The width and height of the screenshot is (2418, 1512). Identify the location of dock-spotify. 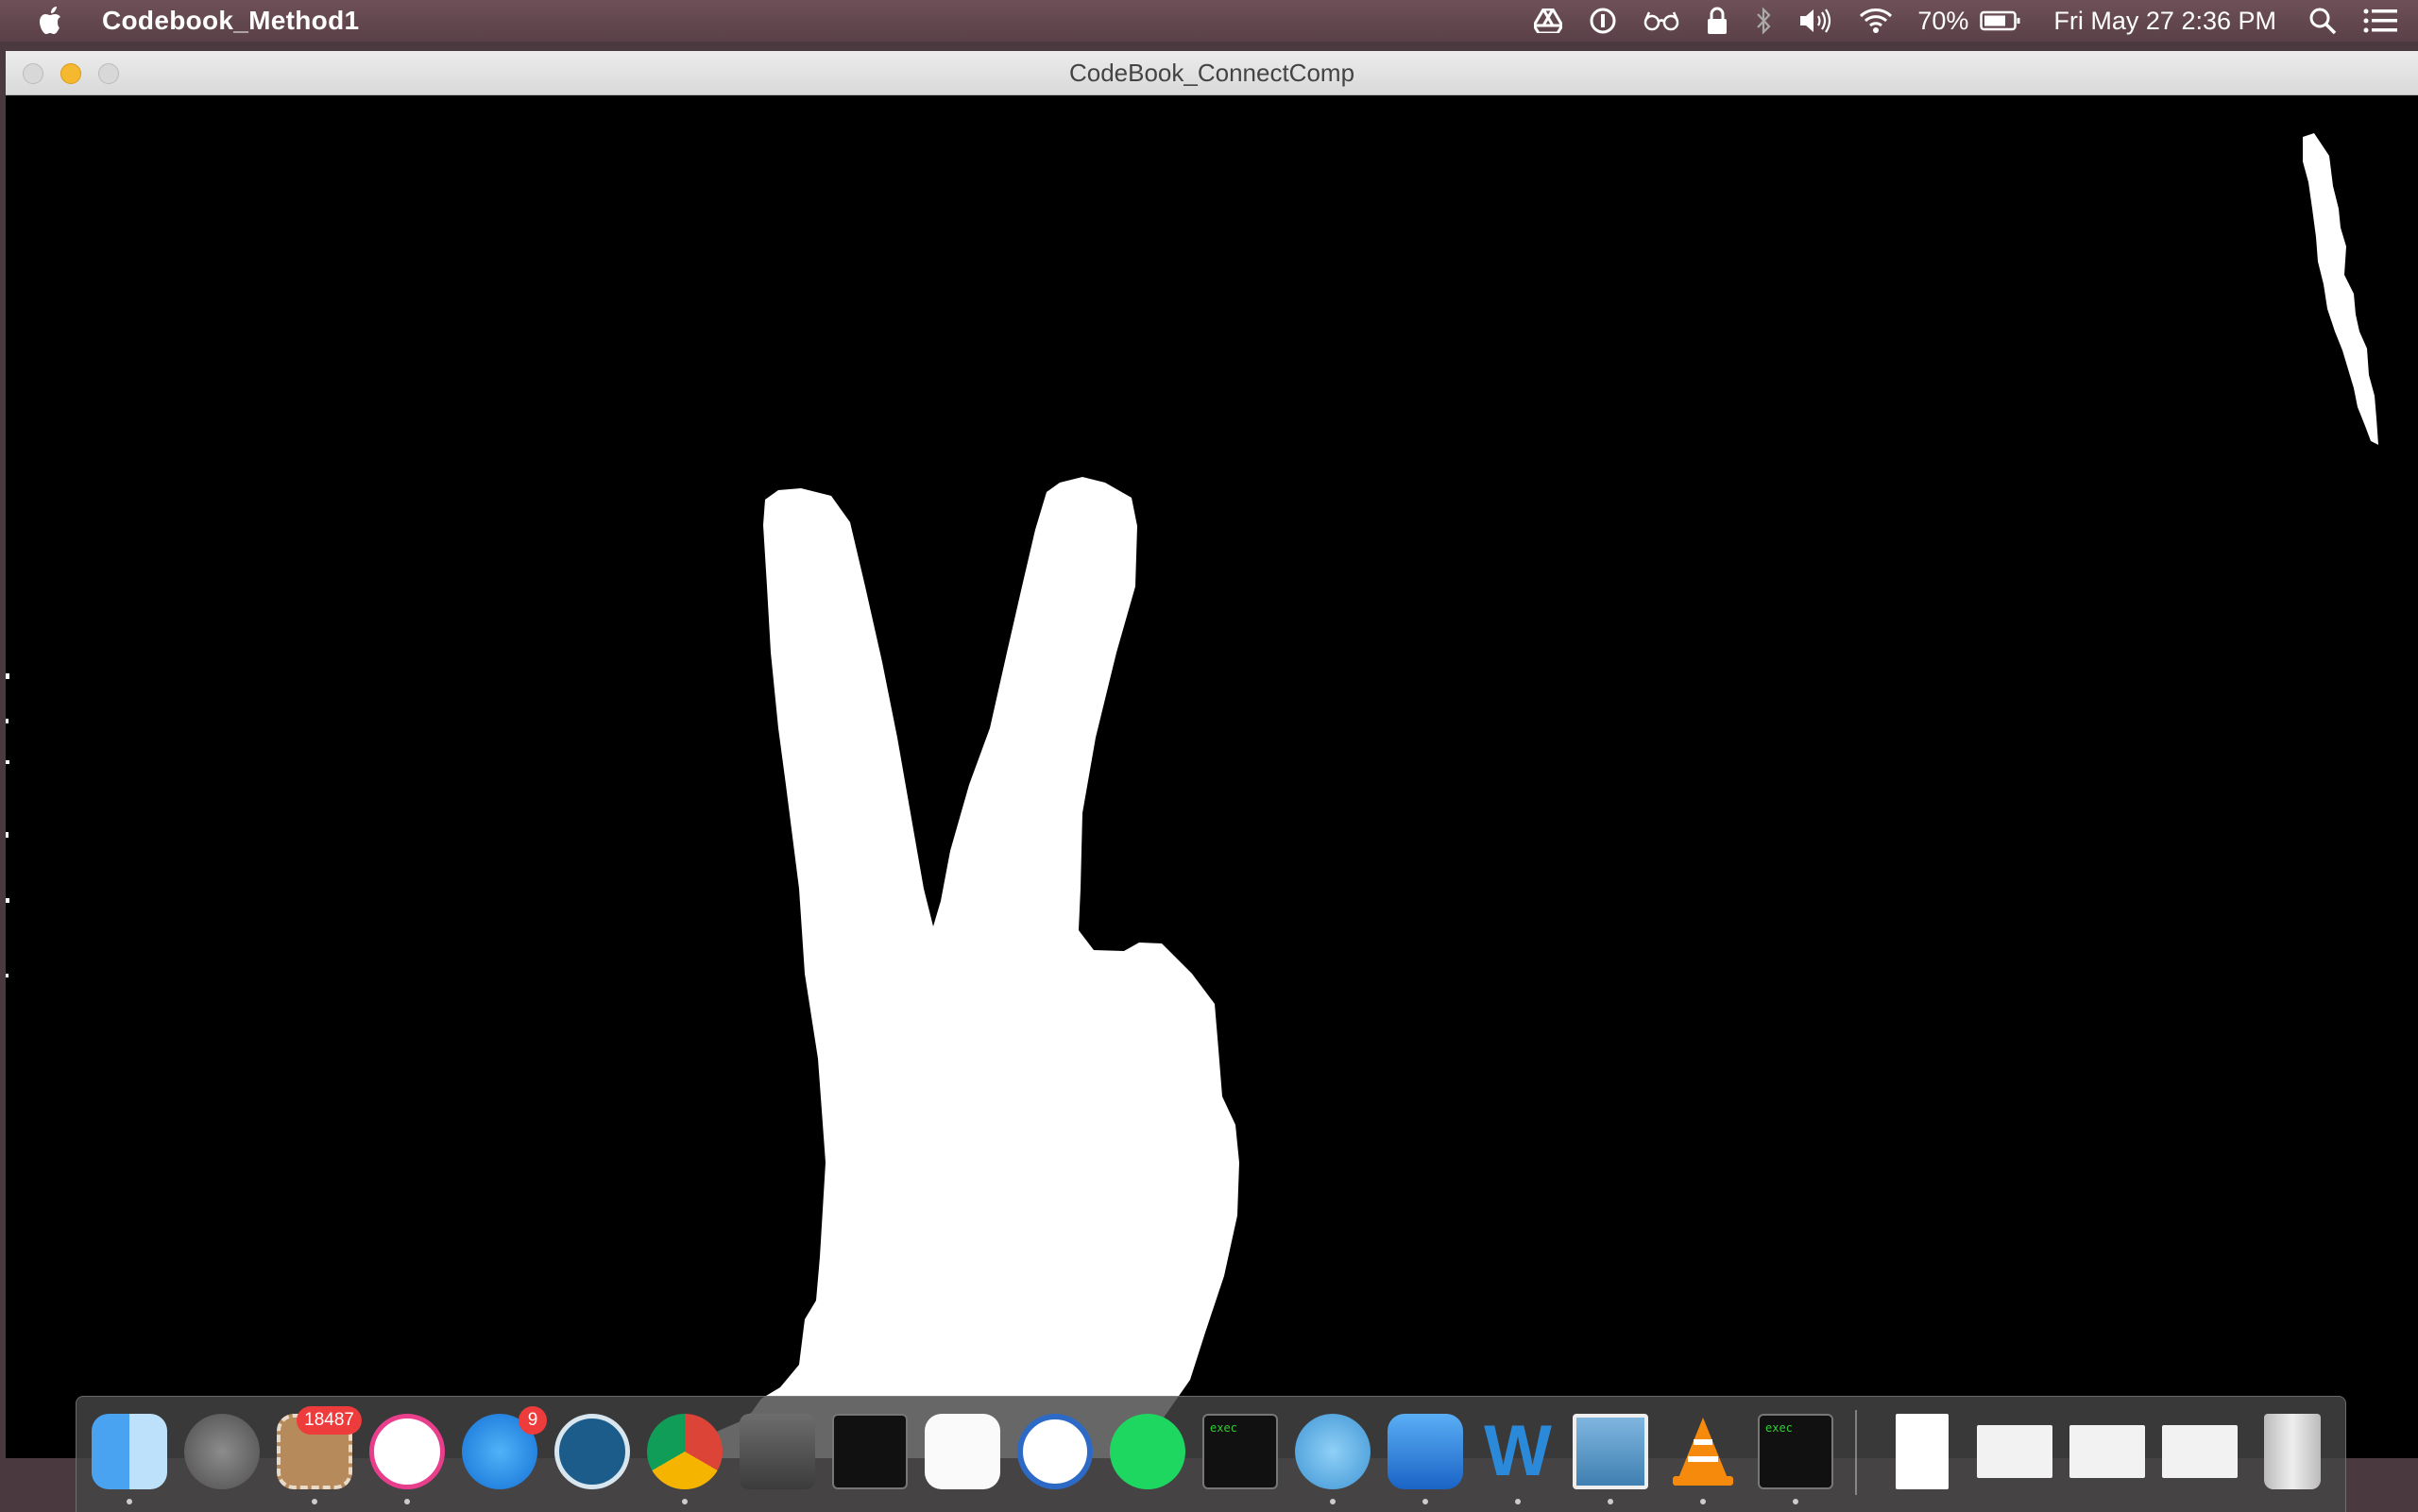
(1147, 1452).